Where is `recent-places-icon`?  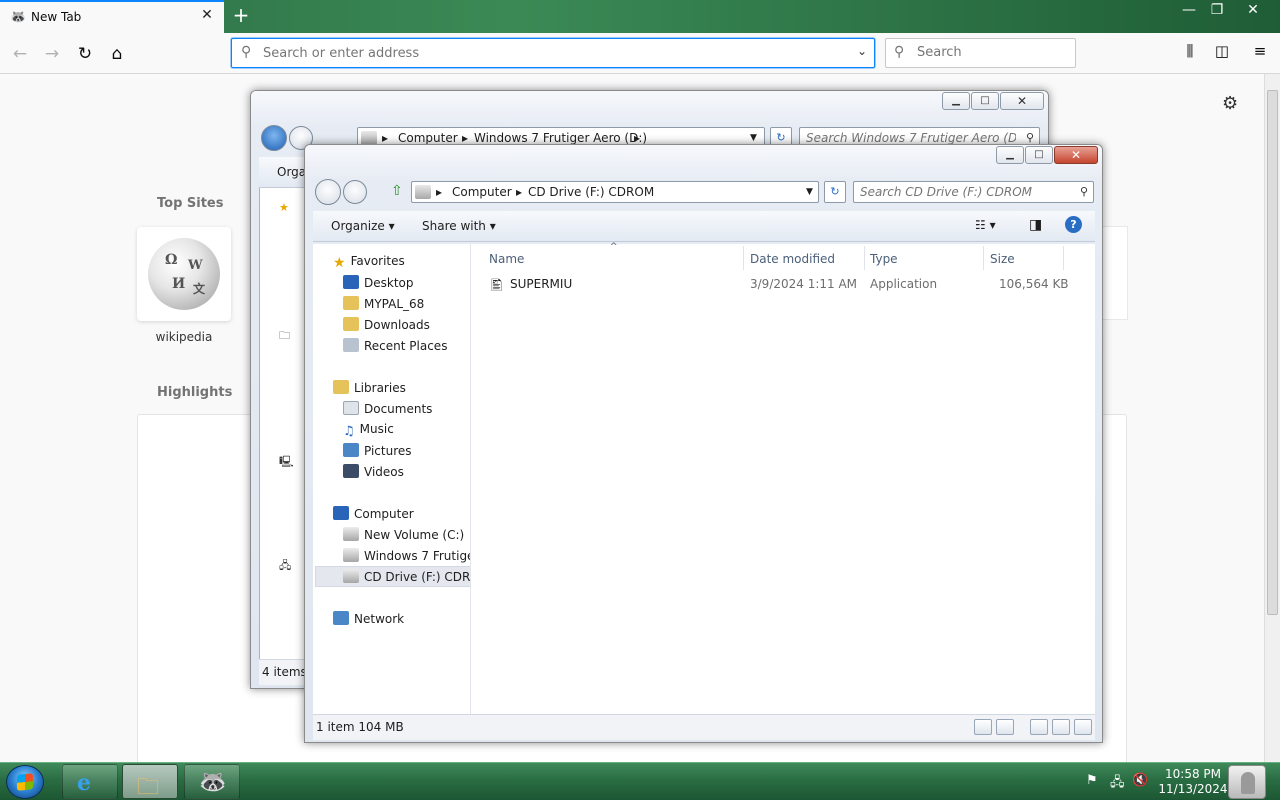 recent-places-icon is located at coordinates (351, 345).